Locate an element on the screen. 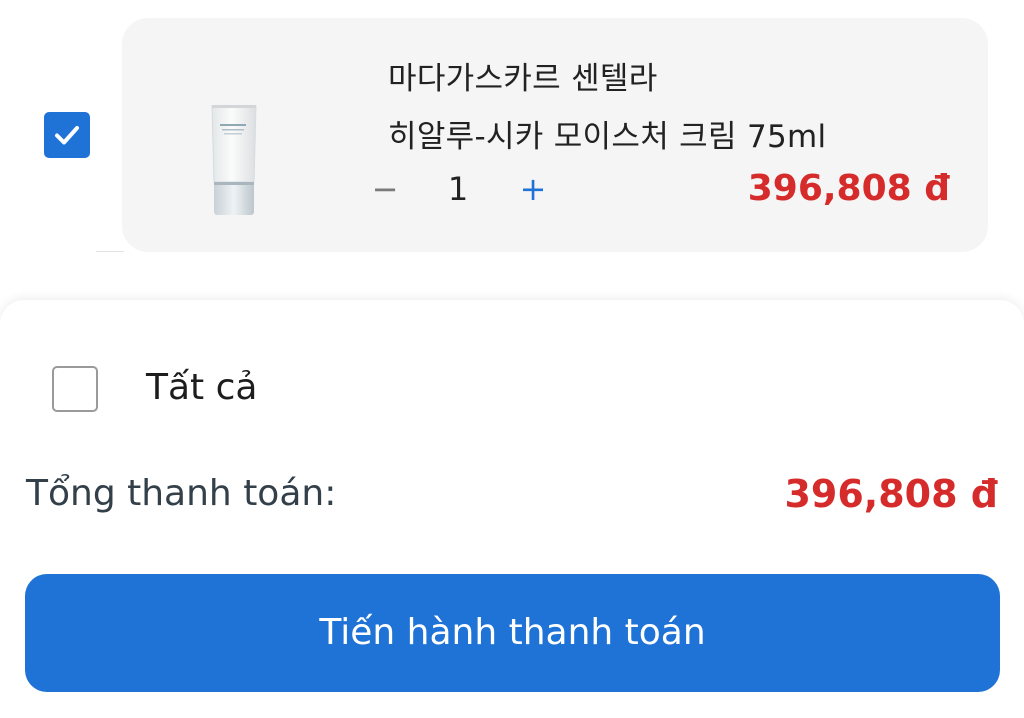  item-checkbox is located at coordinates (67, 135).